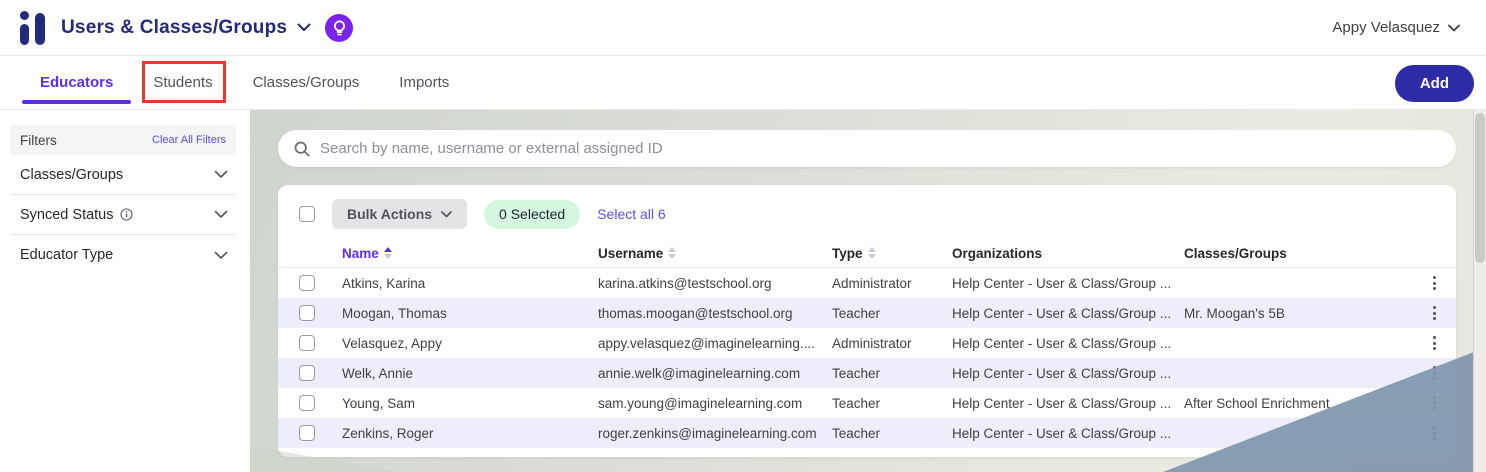 Image resolution: width=1486 pixels, height=472 pixels. Describe the element at coordinates (1386, 27) in the screenshot. I see `user-name: Appy Velasquez` at that location.